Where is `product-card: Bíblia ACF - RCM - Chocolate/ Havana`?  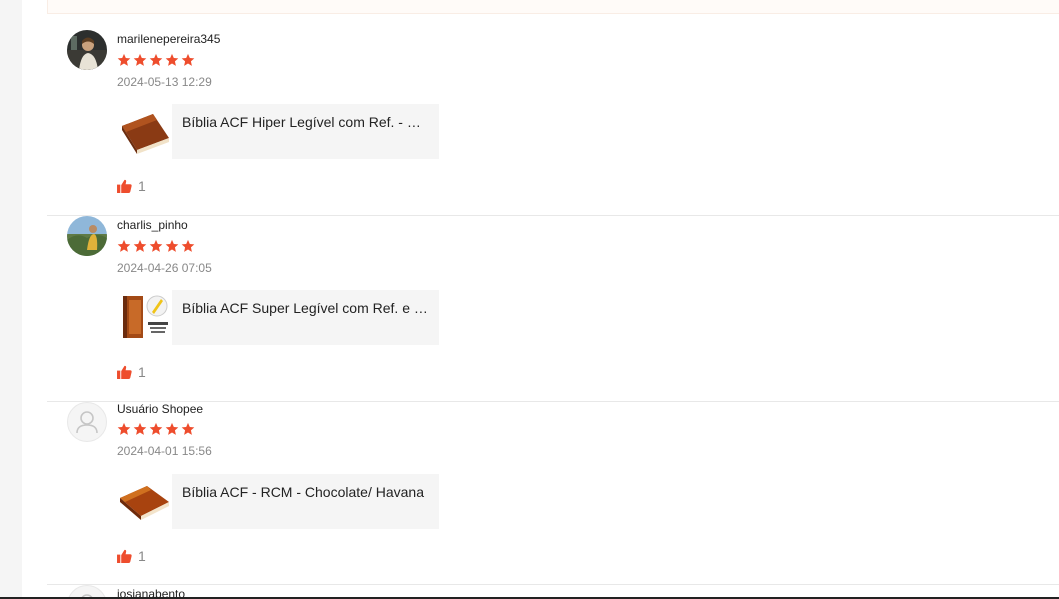 product-card: Bíblia ACF - RCM - Chocolate/ Havana is located at coordinates (278, 501).